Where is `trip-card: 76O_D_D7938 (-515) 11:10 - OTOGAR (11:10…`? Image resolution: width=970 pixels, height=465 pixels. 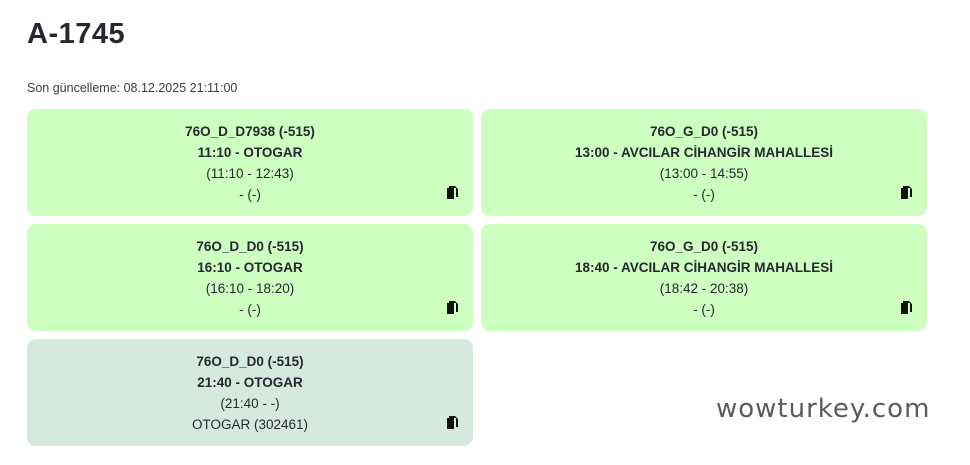 trip-card: 76O_D_D7938 (-515) 11:10 - OTOGAR (11:10… is located at coordinates (250, 162).